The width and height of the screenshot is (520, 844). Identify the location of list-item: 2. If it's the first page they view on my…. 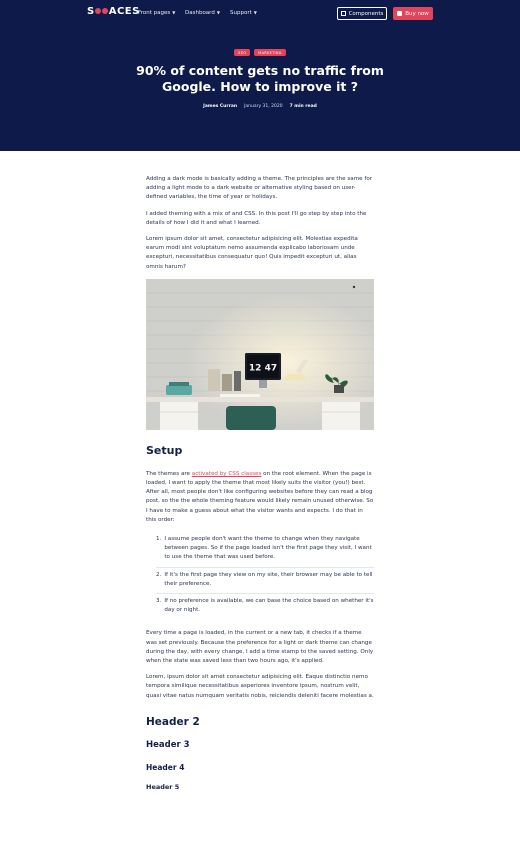
(265, 581).